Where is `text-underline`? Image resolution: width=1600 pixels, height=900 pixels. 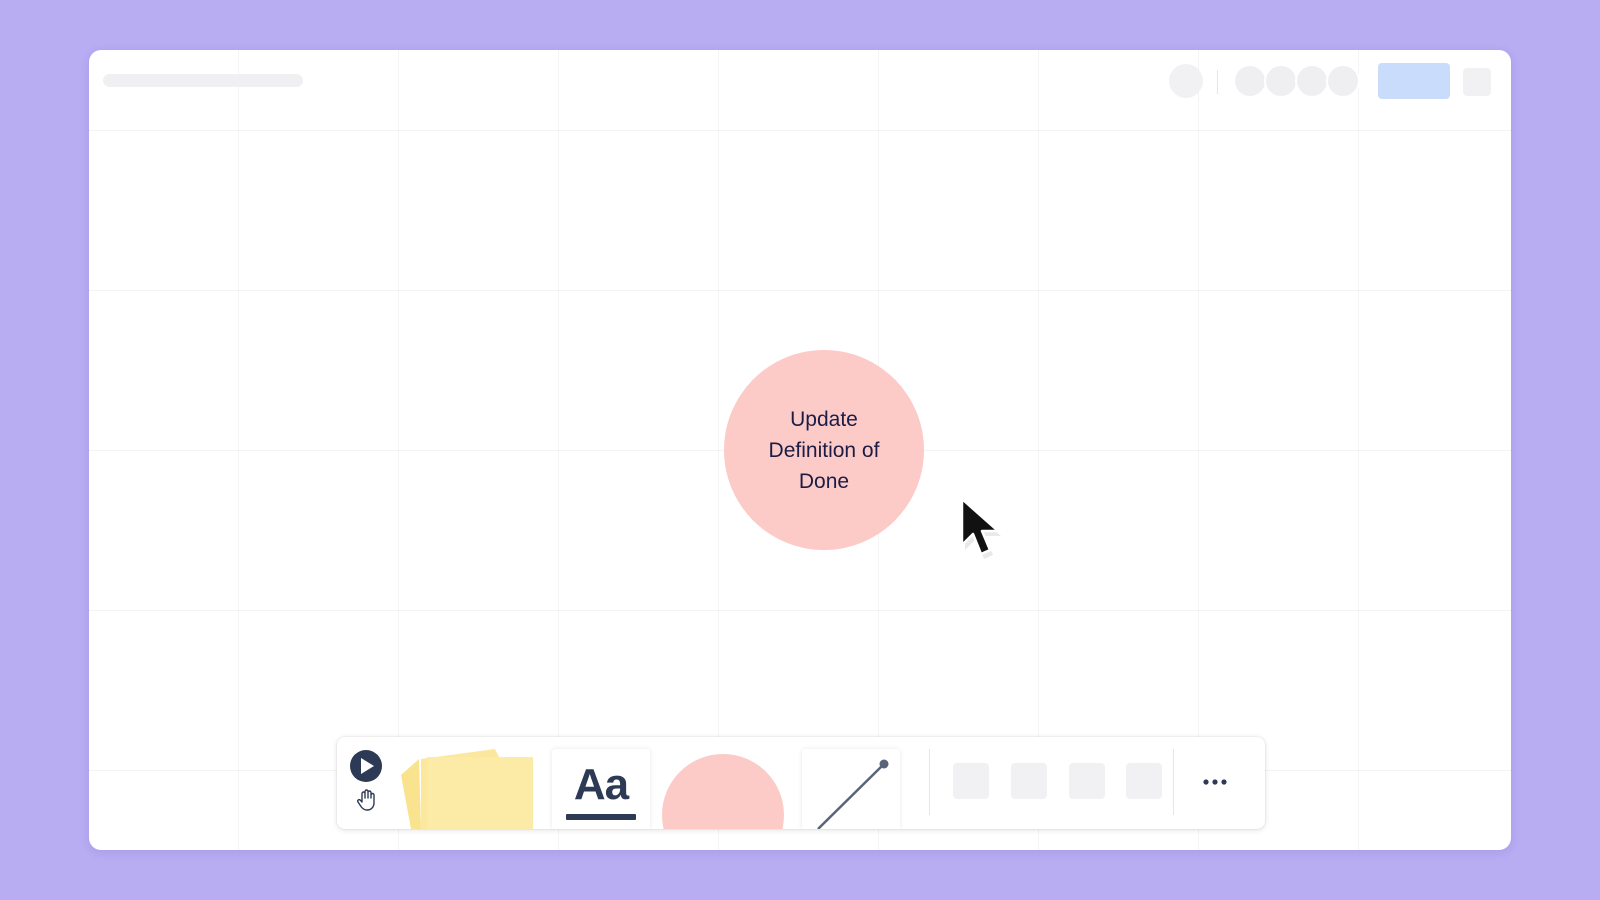 text-underline is located at coordinates (601, 817).